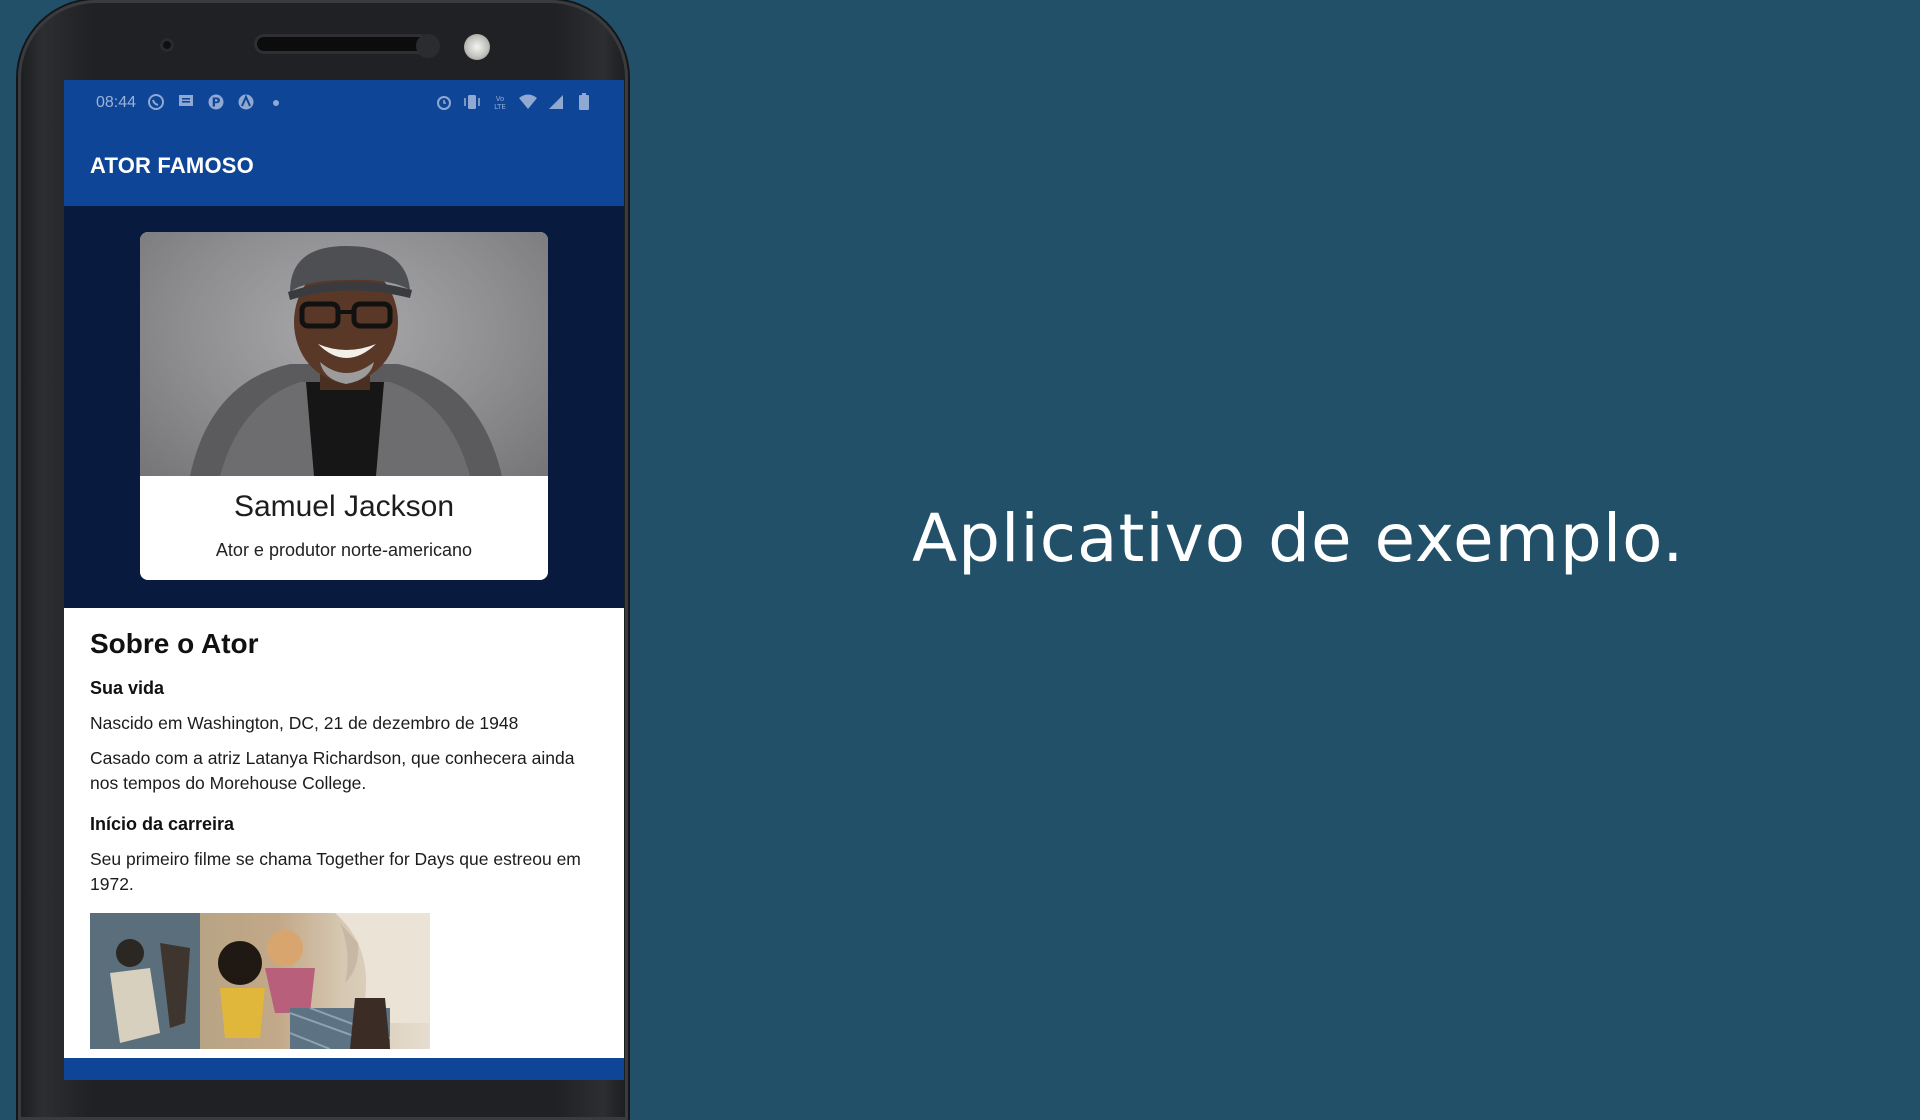  Describe the element at coordinates (584, 103) in the screenshot. I see `battery-icon` at that location.